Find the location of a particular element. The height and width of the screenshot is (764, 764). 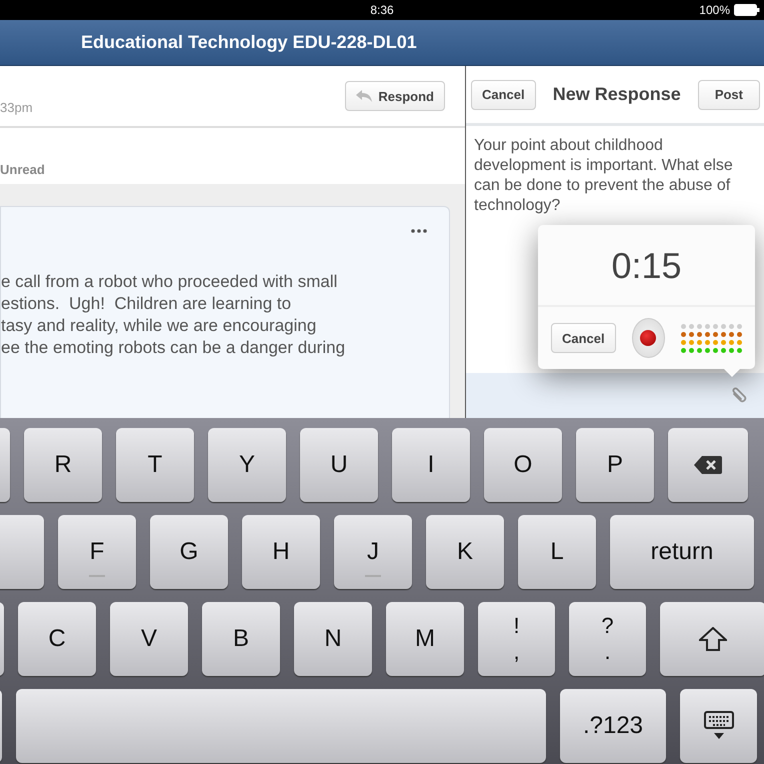

keyboard-key: ! , is located at coordinates (516, 639).